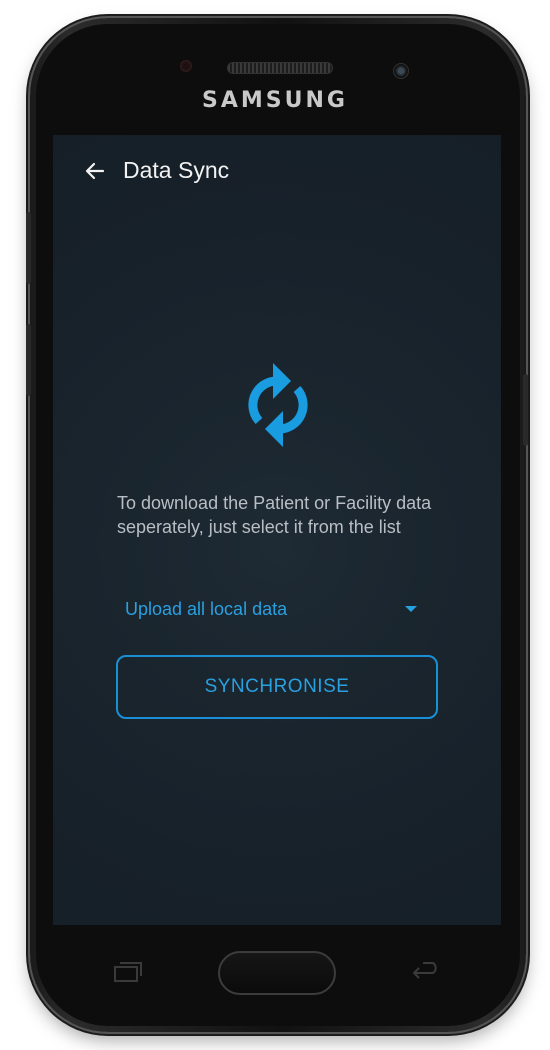 The height and width of the screenshot is (1050, 550). Describe the element at coordinates (277, 687) in the screenshot. I see `synchronise-button: SYNCHRONISE` at that location.